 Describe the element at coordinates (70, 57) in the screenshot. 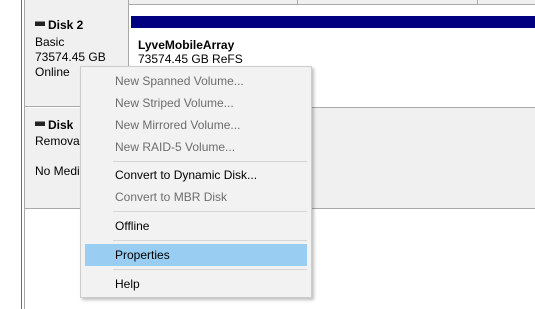

I see `disk-2-size: 73574.45 GB` at that location.